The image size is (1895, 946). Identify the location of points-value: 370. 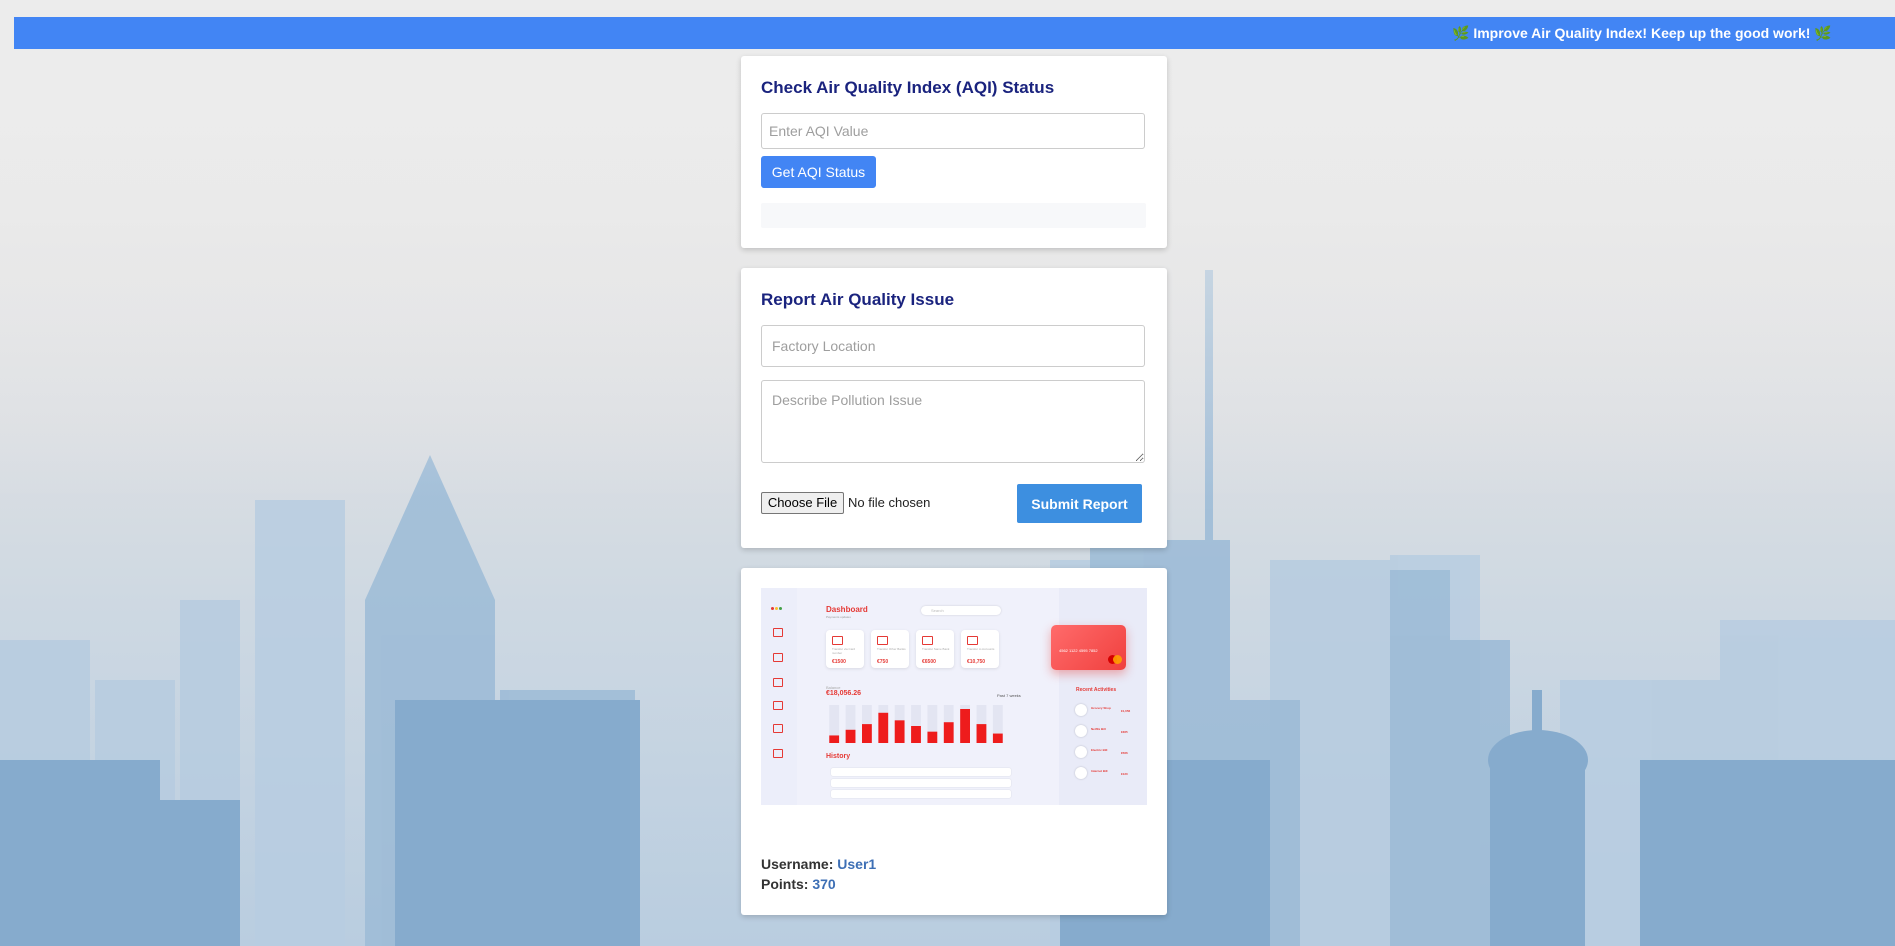
(824, 884).